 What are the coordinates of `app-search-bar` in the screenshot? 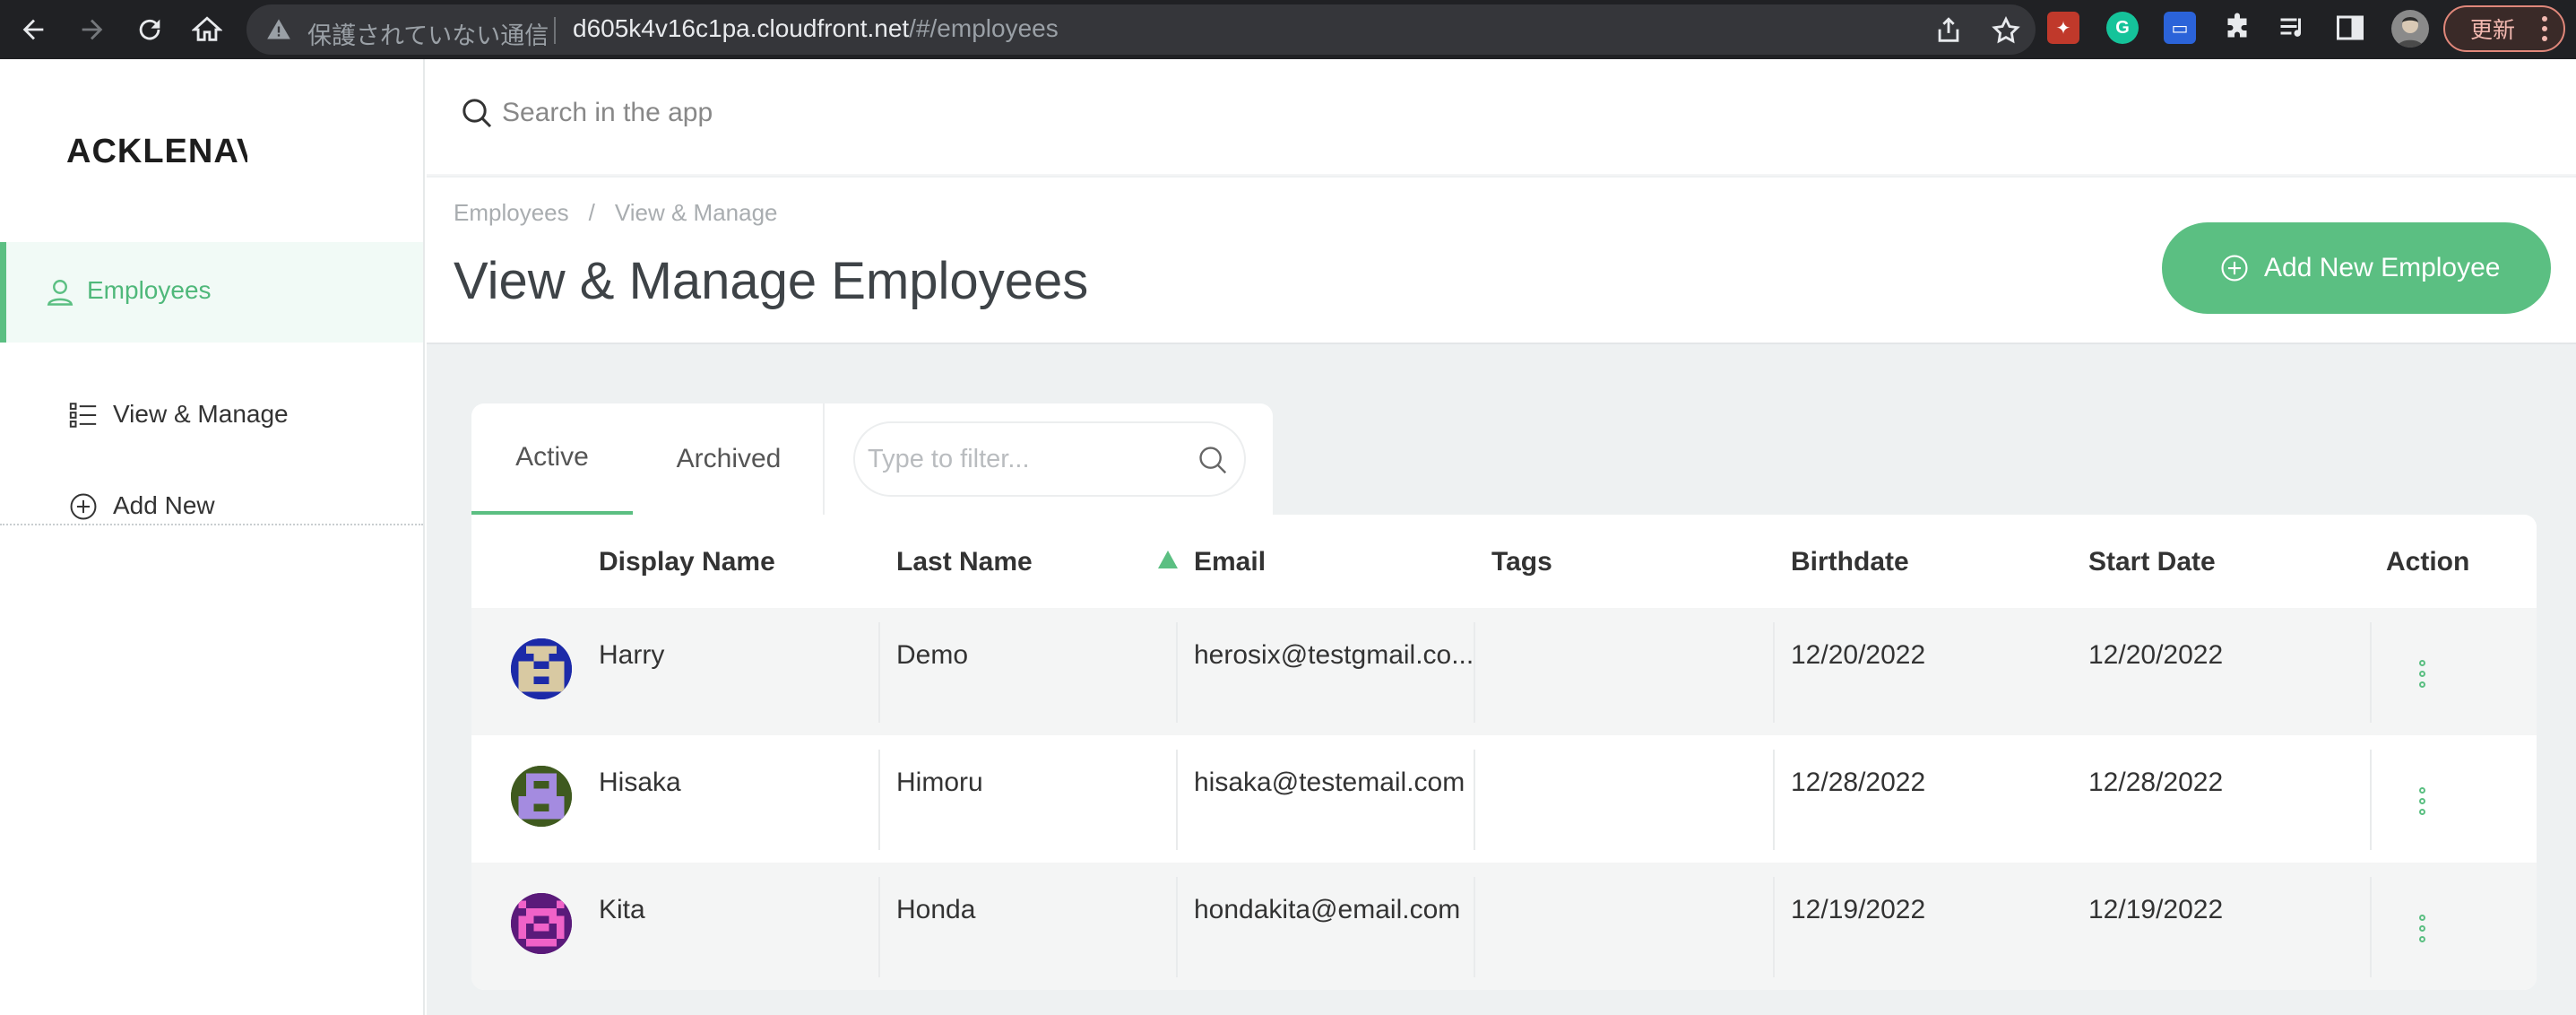 It's located at (1501, 118).